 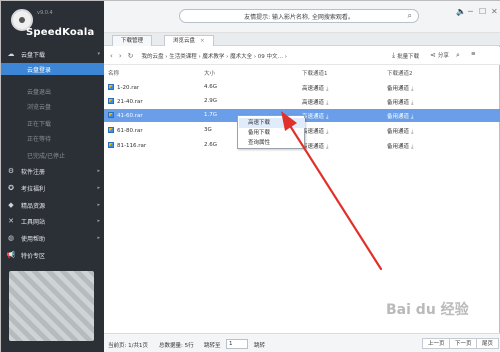 I want to click on last-page-button: 尾页, so click(x=488, y=343).